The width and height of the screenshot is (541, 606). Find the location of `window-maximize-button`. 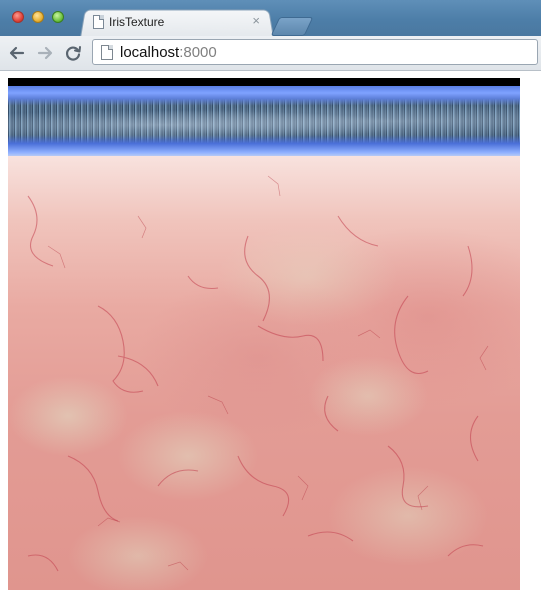

window-maximize-button is located at coordinates (58, 17).